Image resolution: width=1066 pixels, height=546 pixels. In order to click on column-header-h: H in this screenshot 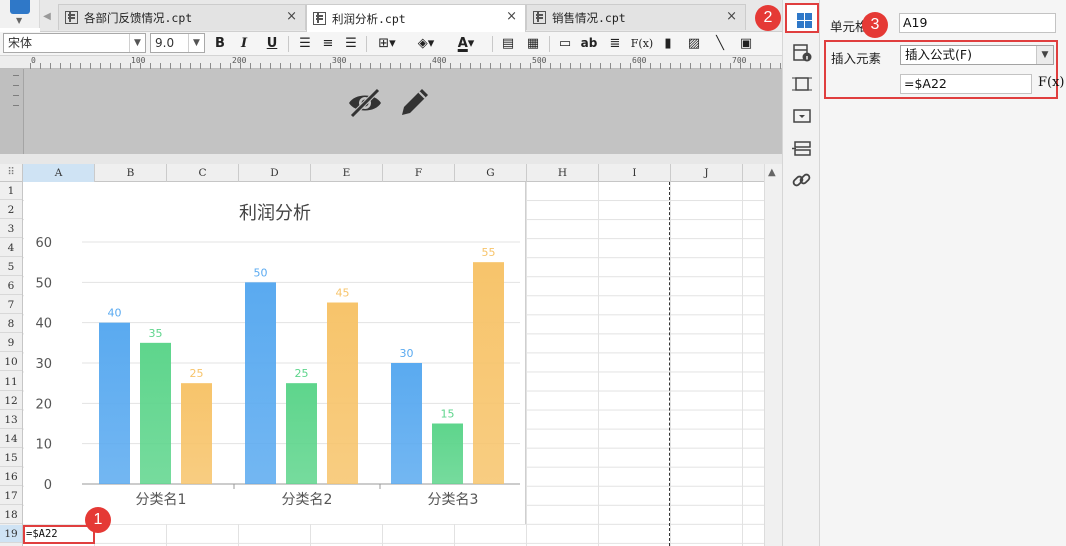, I will do `click(563, 173)`.